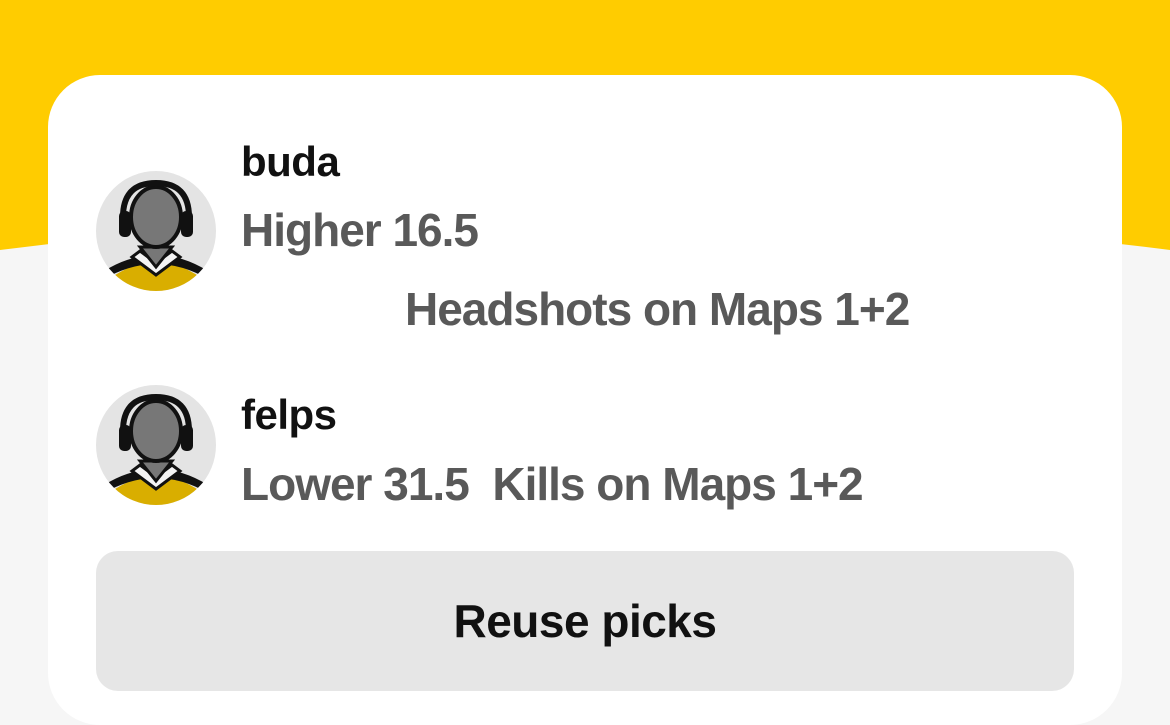 This screenshot has height=725, width=1170. What do you see at coordinates (426, 484) in the screenshot?
I see `pick-line-value: 31.5` at bounding box center [426, 484].